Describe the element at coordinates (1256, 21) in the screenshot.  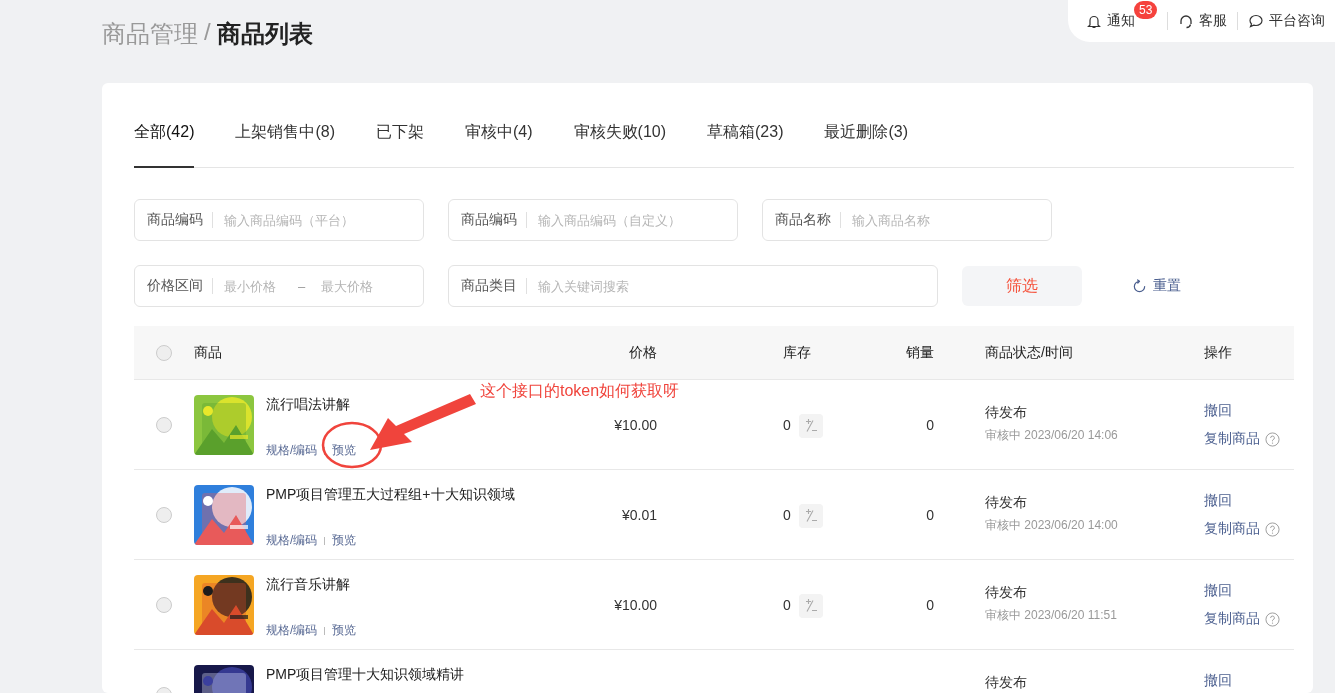
I see `chat-bubble-icon` at that location.